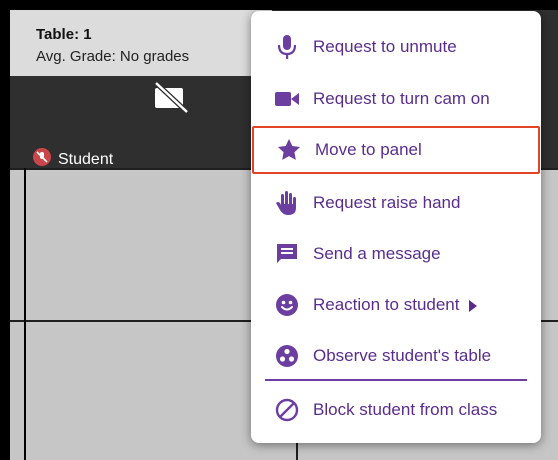 The height and width of the screenshot is (460, 558). What do you see at coordinates (287, 305) in the screenshot?
I see `smiley-icon` at bounding box center [287, 305].